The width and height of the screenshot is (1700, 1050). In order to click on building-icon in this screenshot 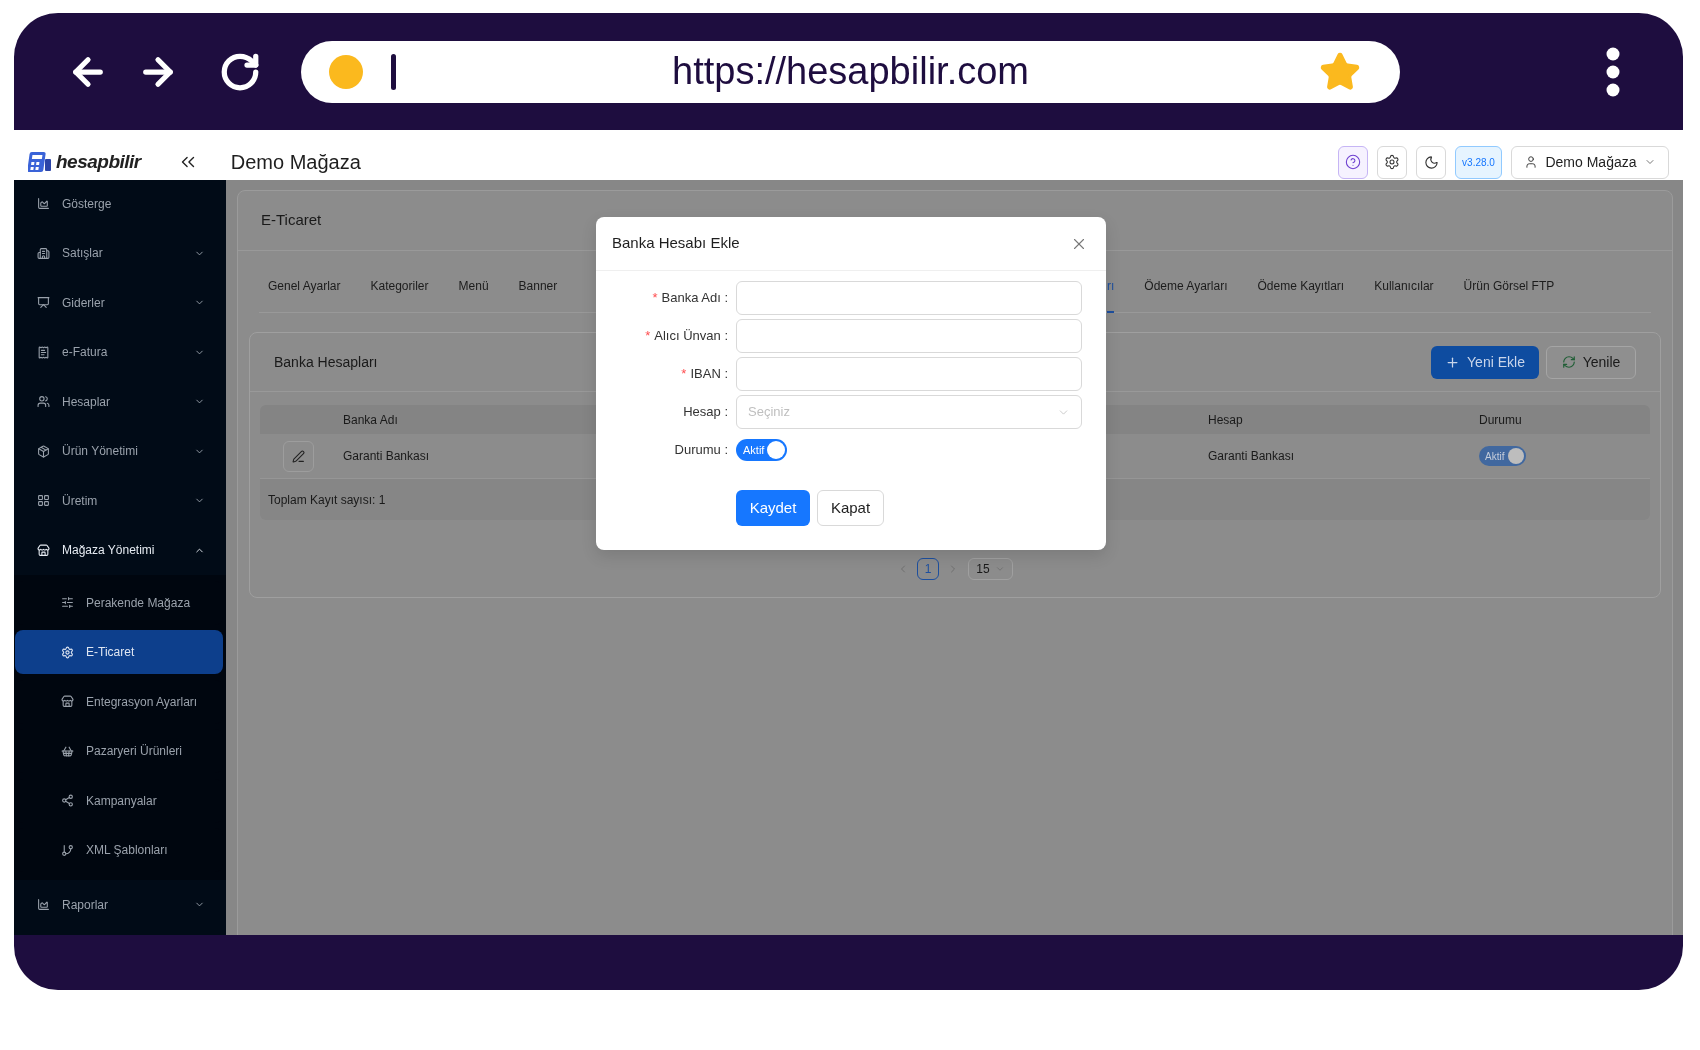, I will do `click(43, 253)`.